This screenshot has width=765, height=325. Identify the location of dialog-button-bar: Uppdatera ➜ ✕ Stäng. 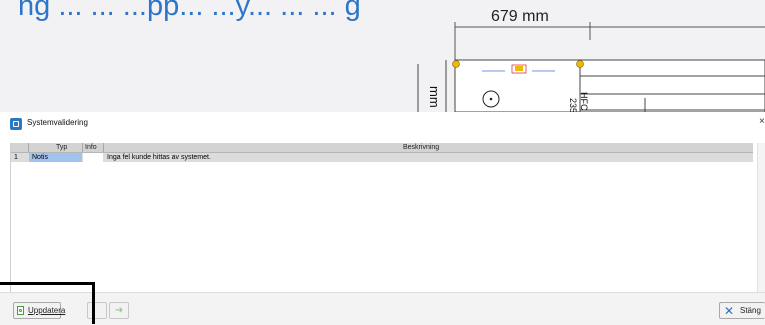
(382, 308).